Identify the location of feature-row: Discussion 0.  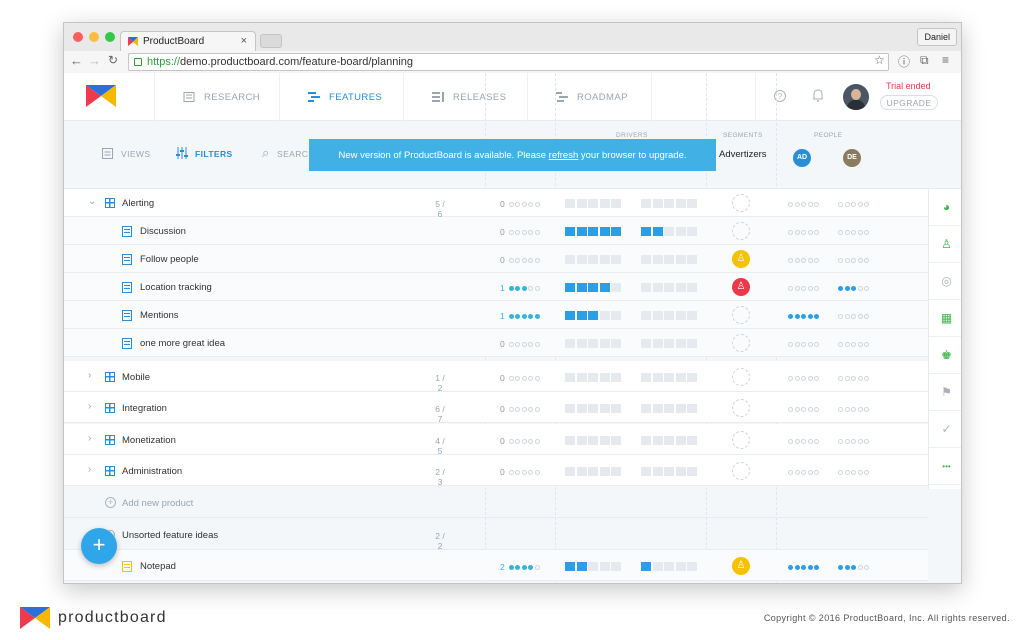
(496, 231).